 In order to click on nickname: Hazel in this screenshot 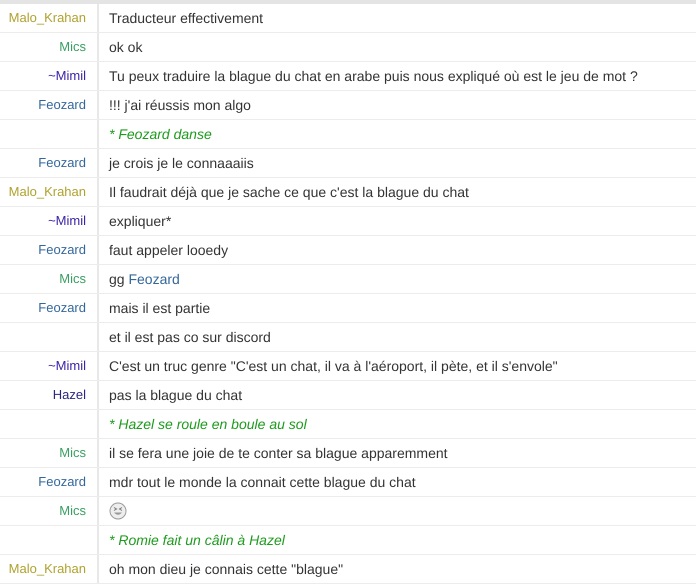, I will do `click(69, 395)`.